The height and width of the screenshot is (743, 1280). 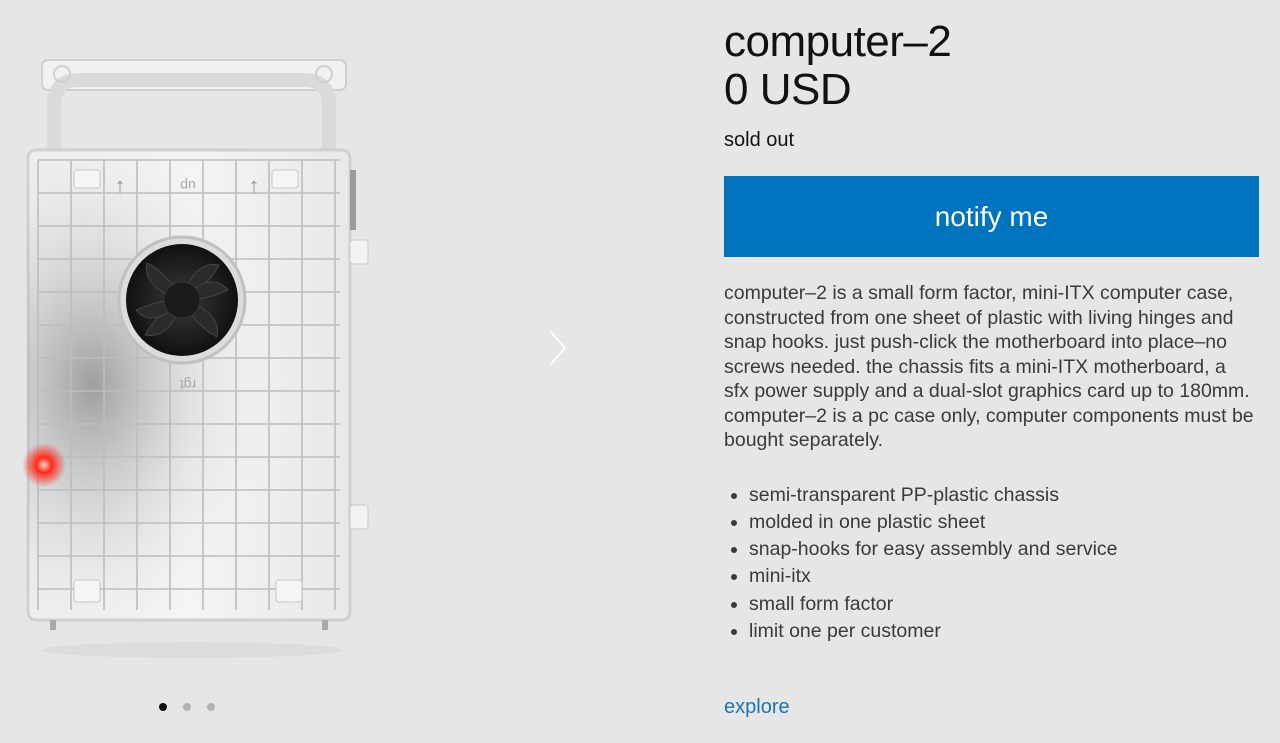 I want to click on notify-me-button: notify me, so click(x=991, y=216).